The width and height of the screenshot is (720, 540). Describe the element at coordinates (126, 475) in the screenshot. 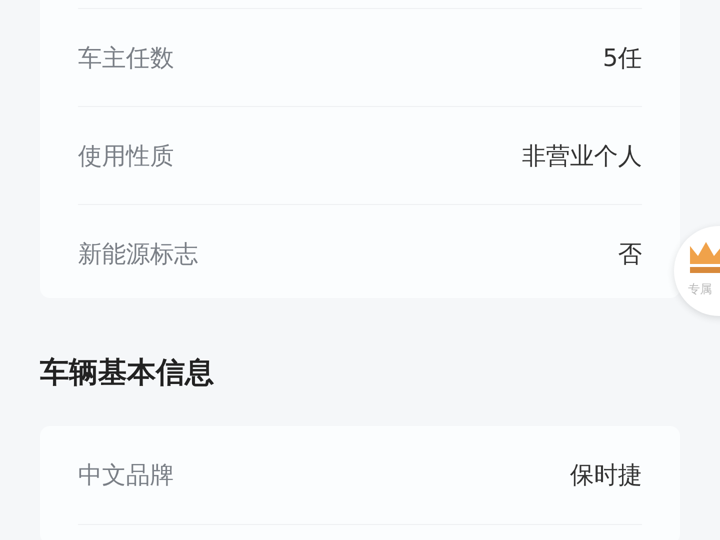

I see `row-label: 中文品牌` at that location.